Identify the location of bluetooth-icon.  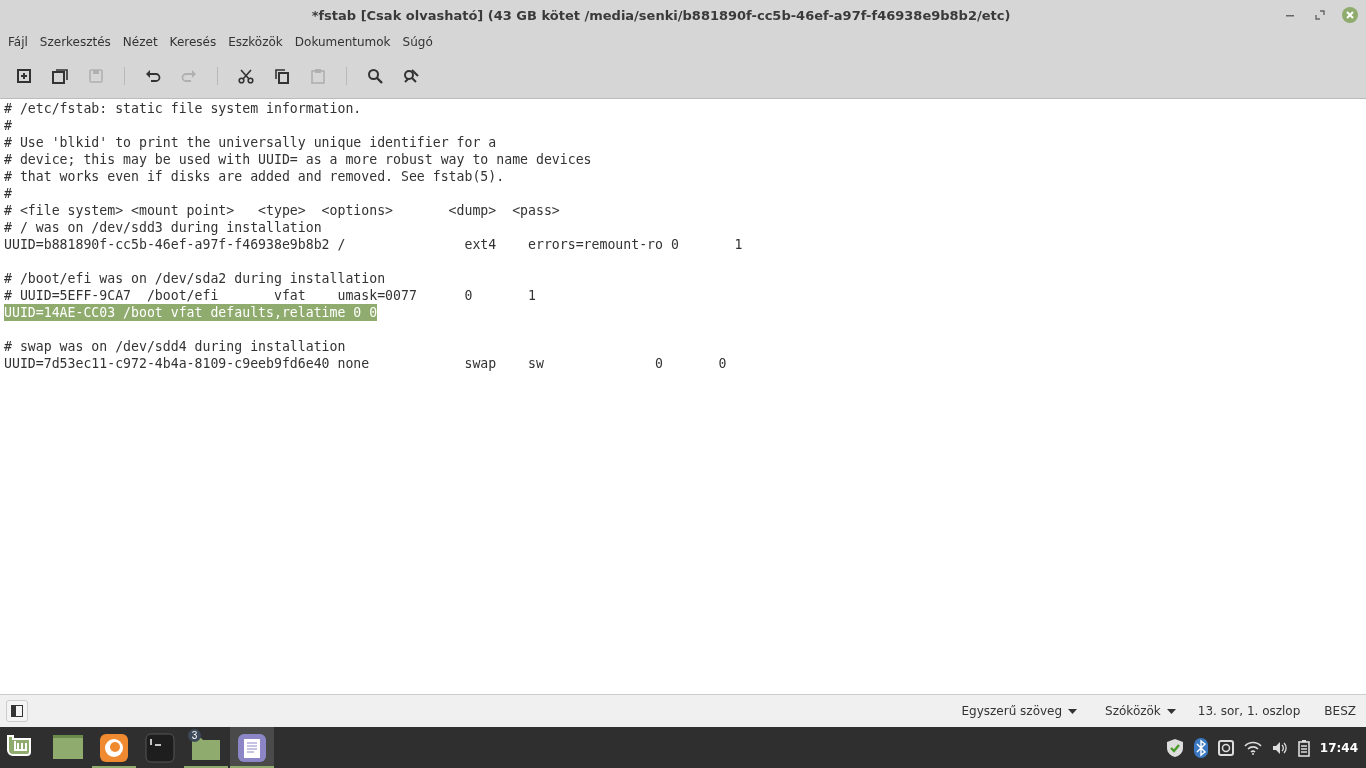
(1200, 747).